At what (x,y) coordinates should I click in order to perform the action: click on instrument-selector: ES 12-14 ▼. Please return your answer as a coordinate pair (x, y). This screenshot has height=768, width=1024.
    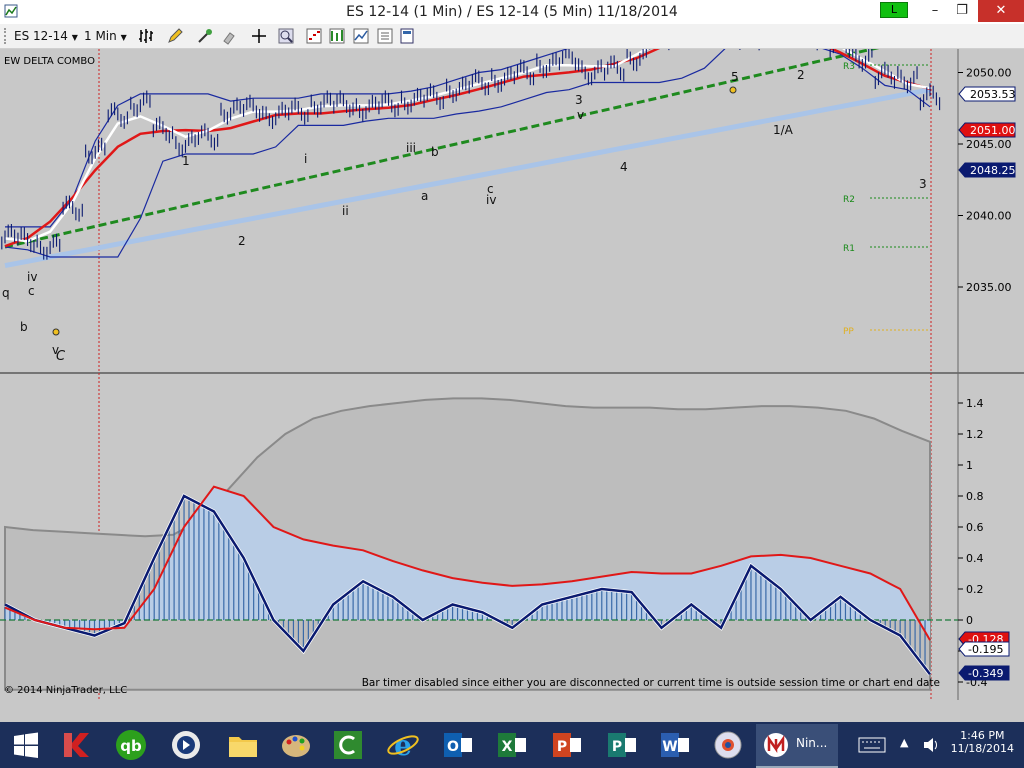
    Looking at the image, I should click on (46, 36).